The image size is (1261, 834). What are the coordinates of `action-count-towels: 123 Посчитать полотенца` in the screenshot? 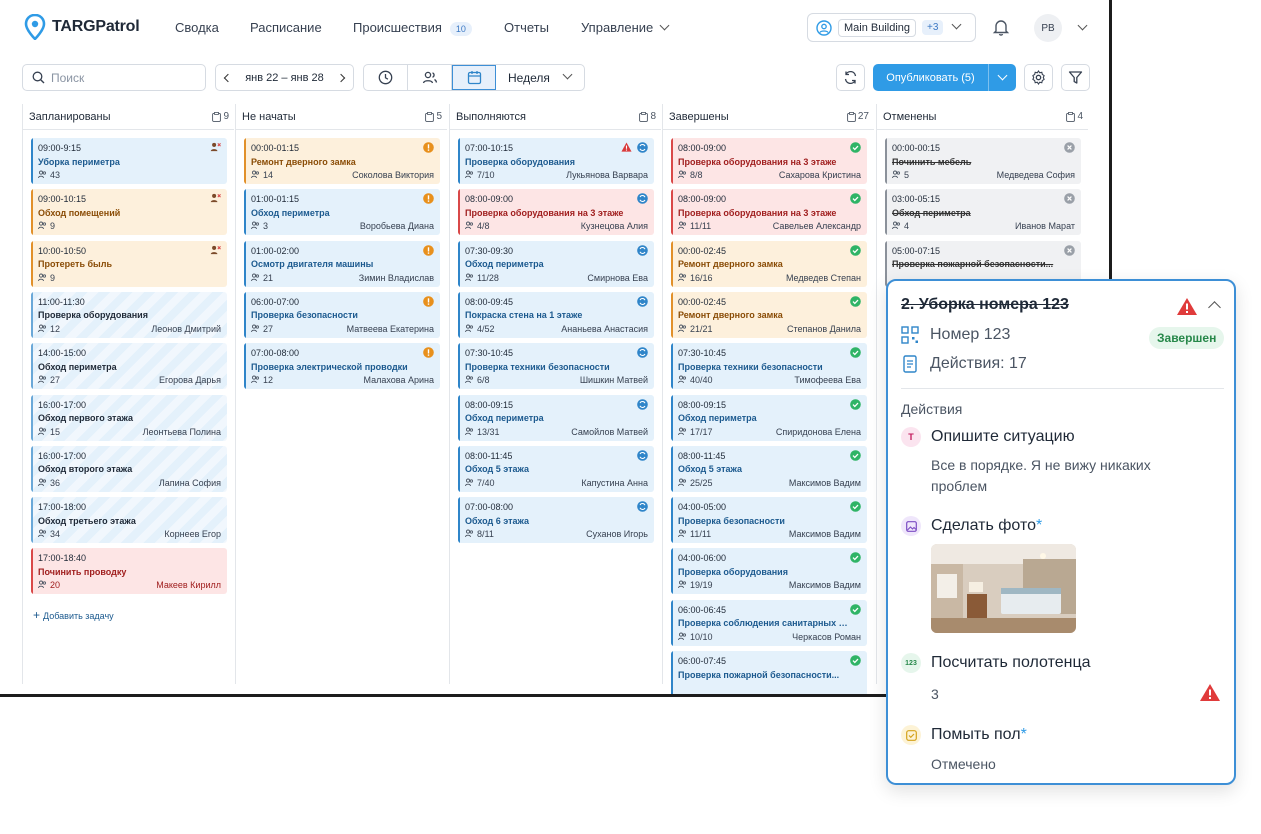 It's located at (996, 663).